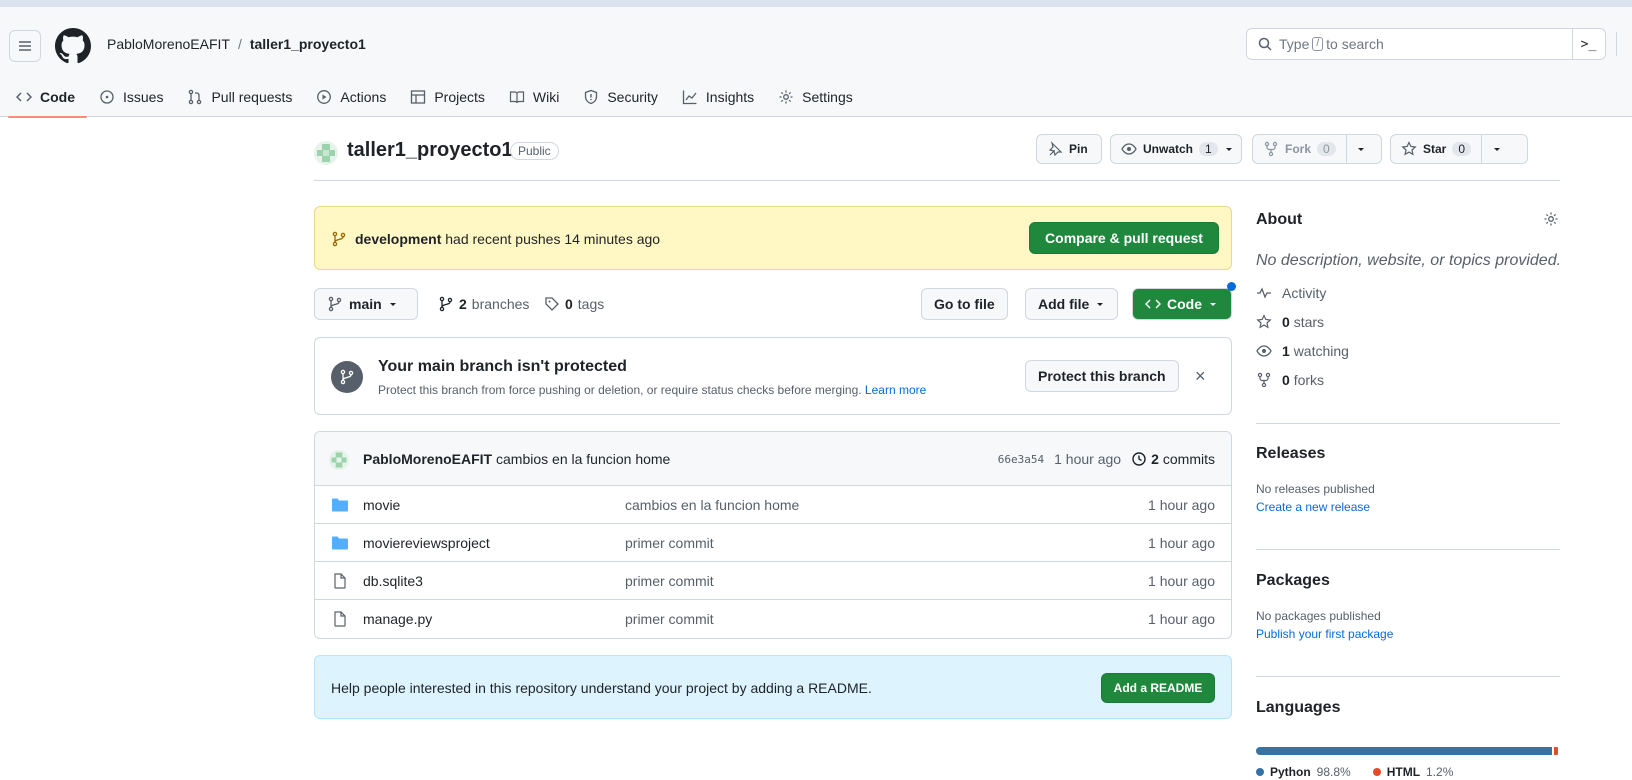  Describe the element at coordinates (25, 46) in the screenshot. I see `menu-button` at that location.